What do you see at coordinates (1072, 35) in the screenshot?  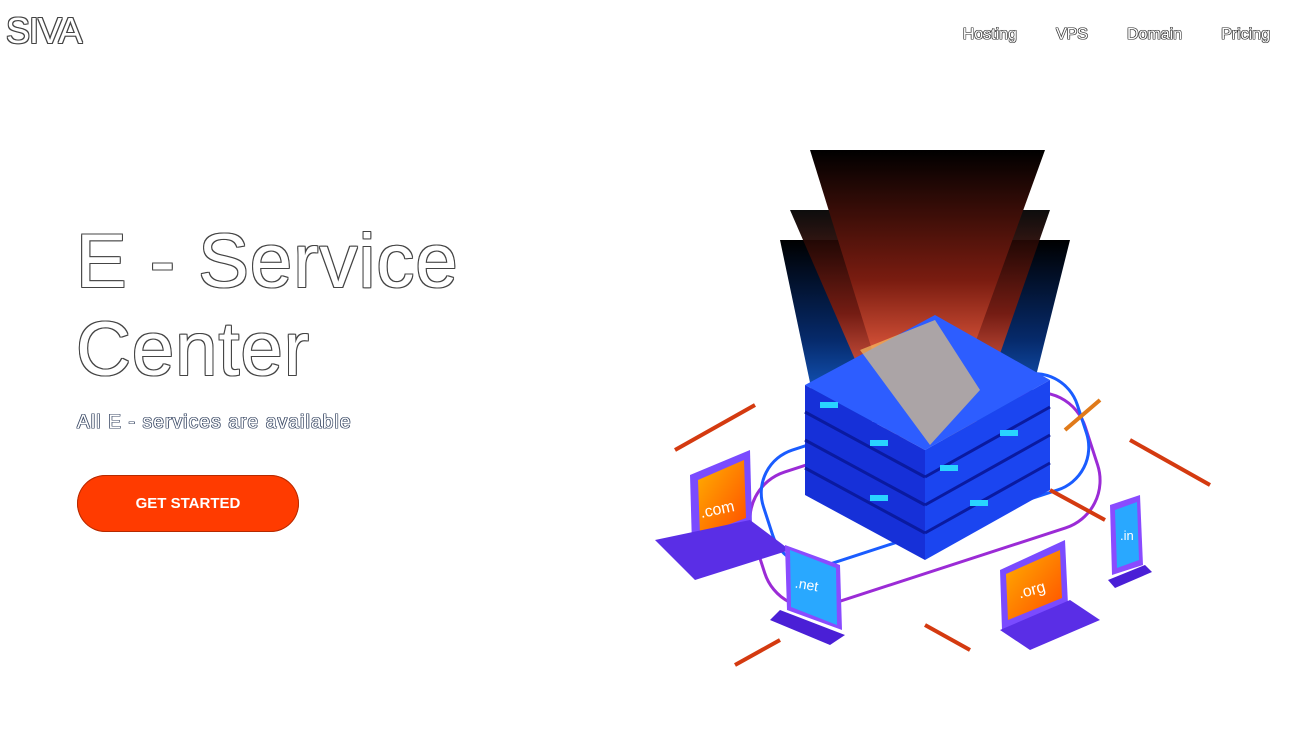 I see `nav-vps: VPS` at bounding box center [1072, 35].